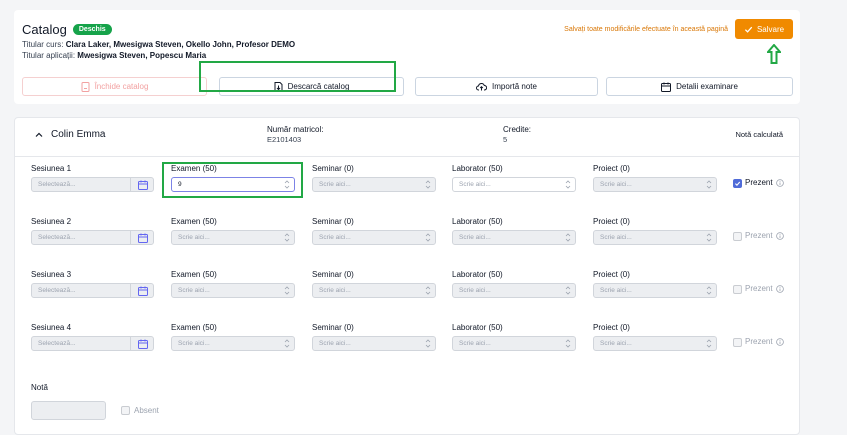 The image size is (847, 435). I want to click on session-3-prezent-checkbox, so click(737, 289).